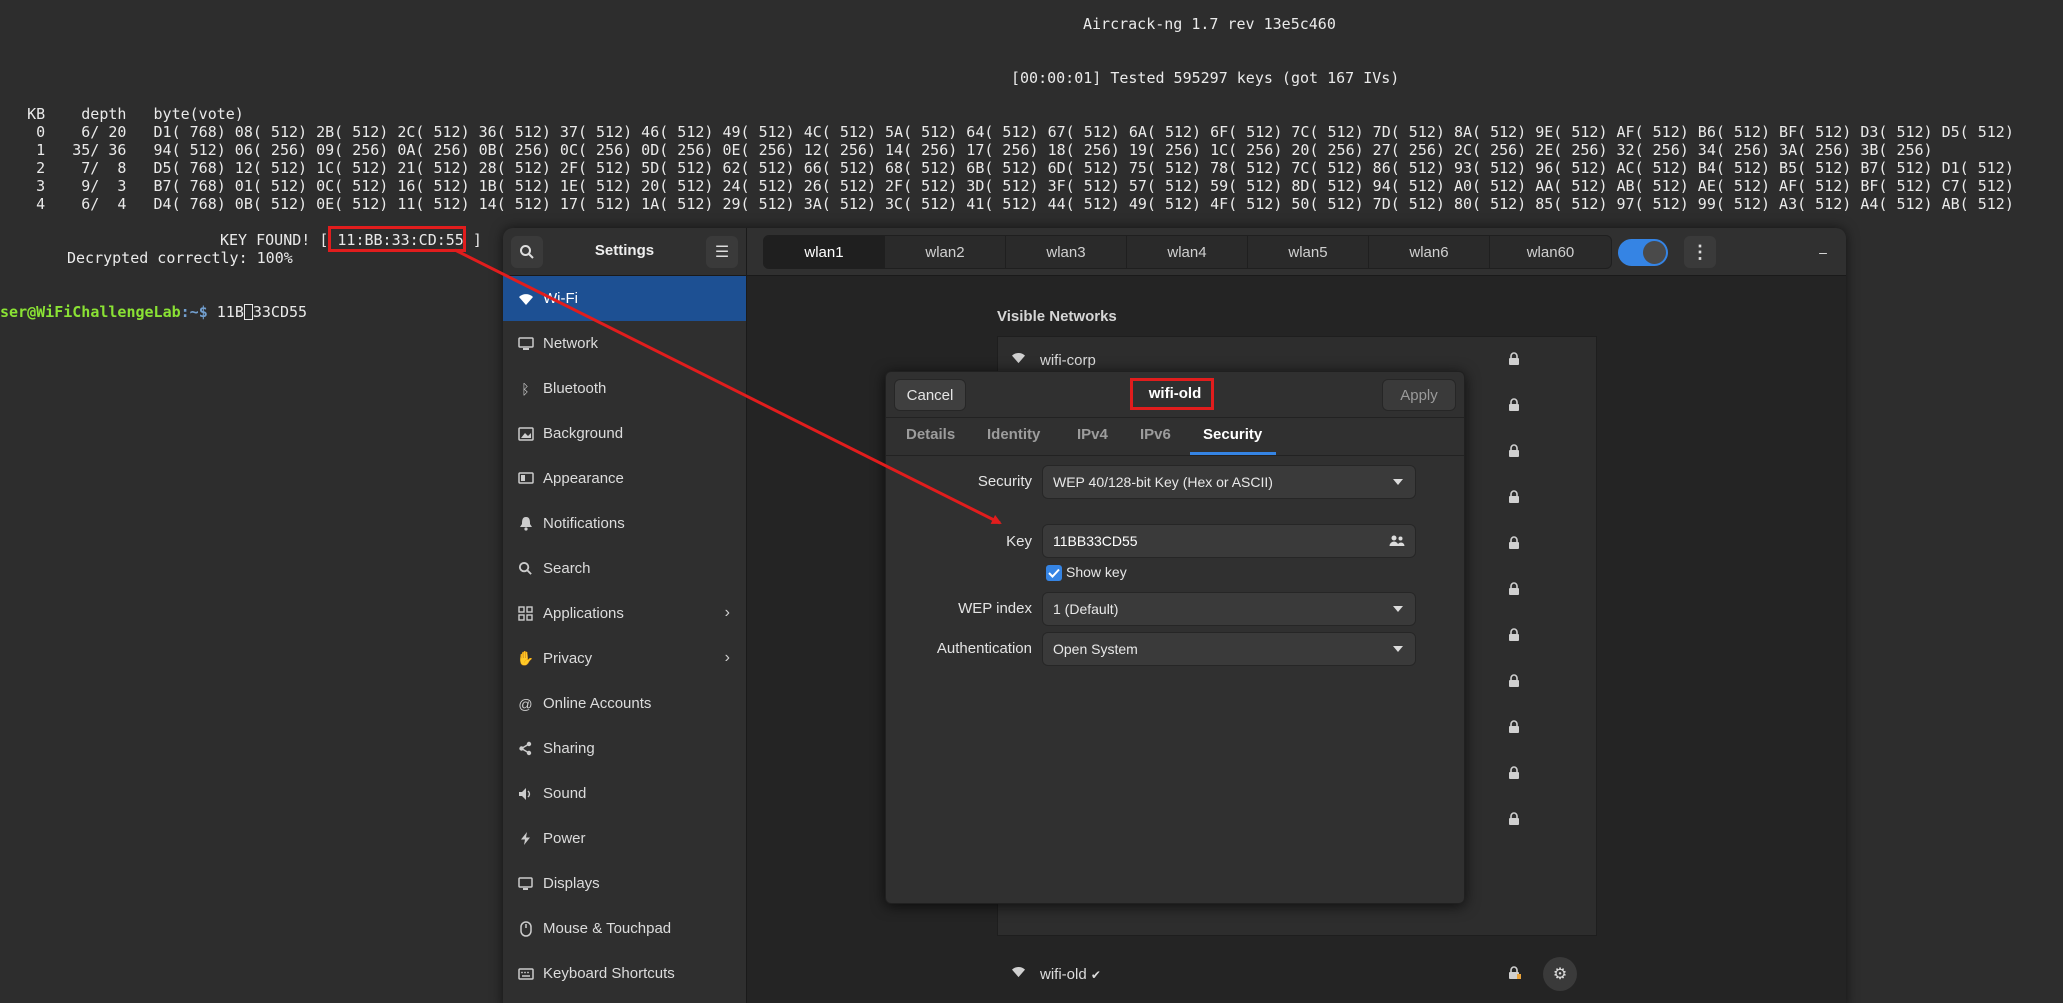 The height and width of the screenshot is (1003, 2063). What do you see at coordinates (984, 648) in the screenshot?
I see `authentication-label: Authentication` at bounding box center [984, 648].